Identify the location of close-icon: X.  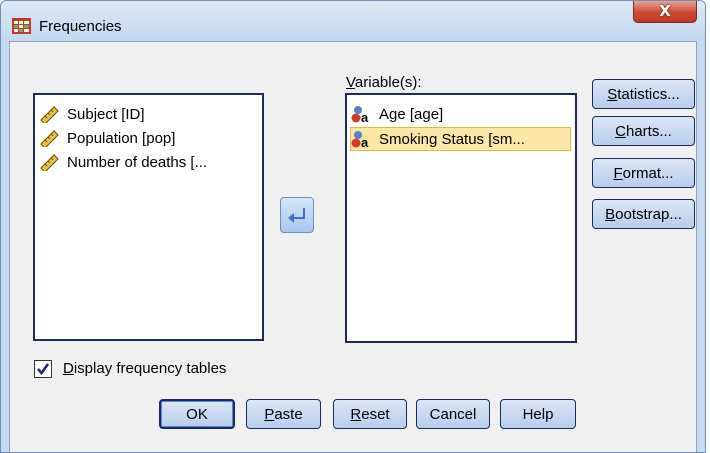
(665, 11).